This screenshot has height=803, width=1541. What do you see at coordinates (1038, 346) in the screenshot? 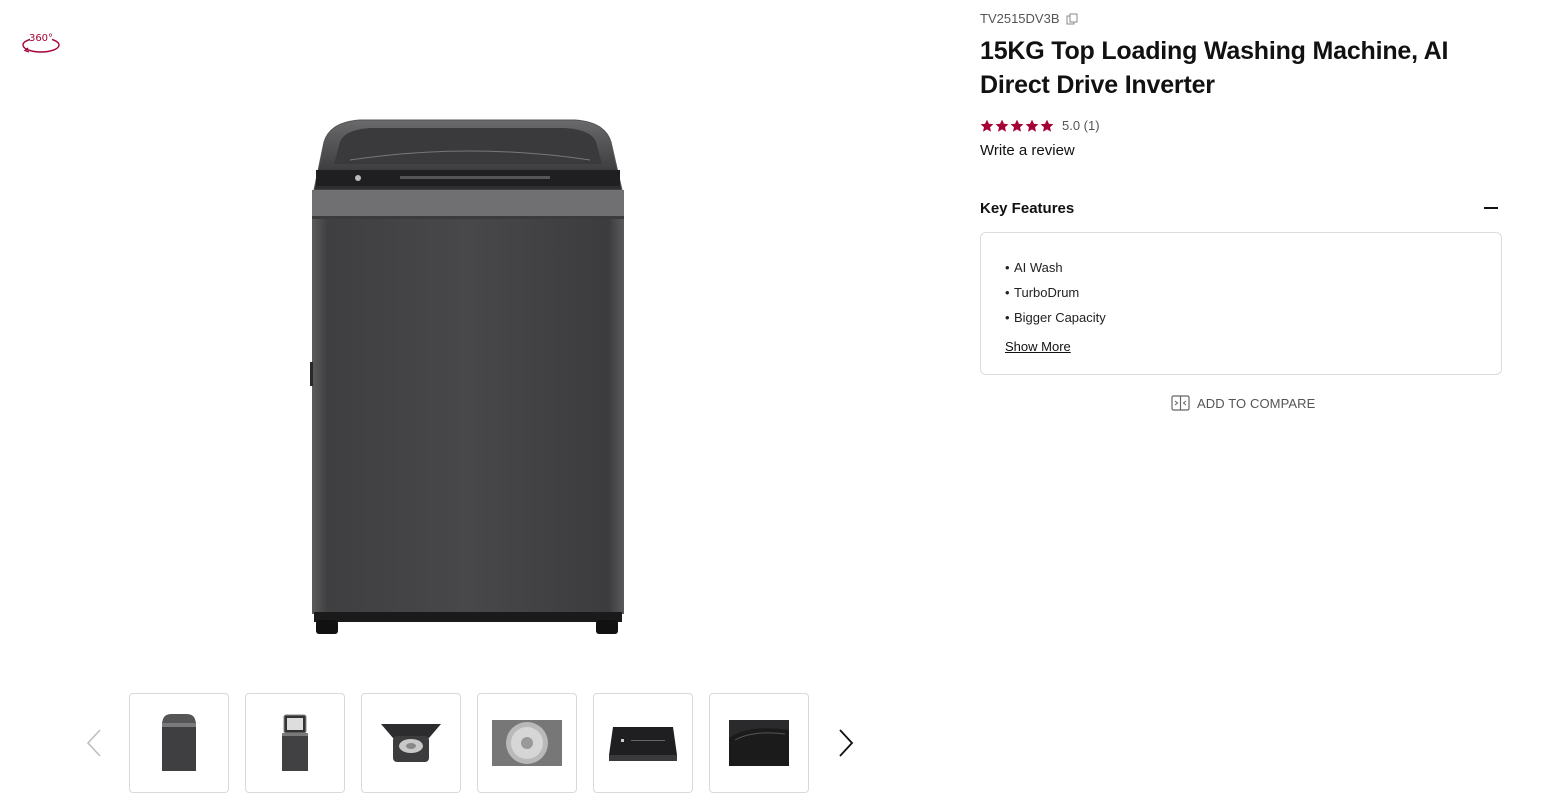
I see `show-more-link: Show More` at bounding box center [1038, 346].